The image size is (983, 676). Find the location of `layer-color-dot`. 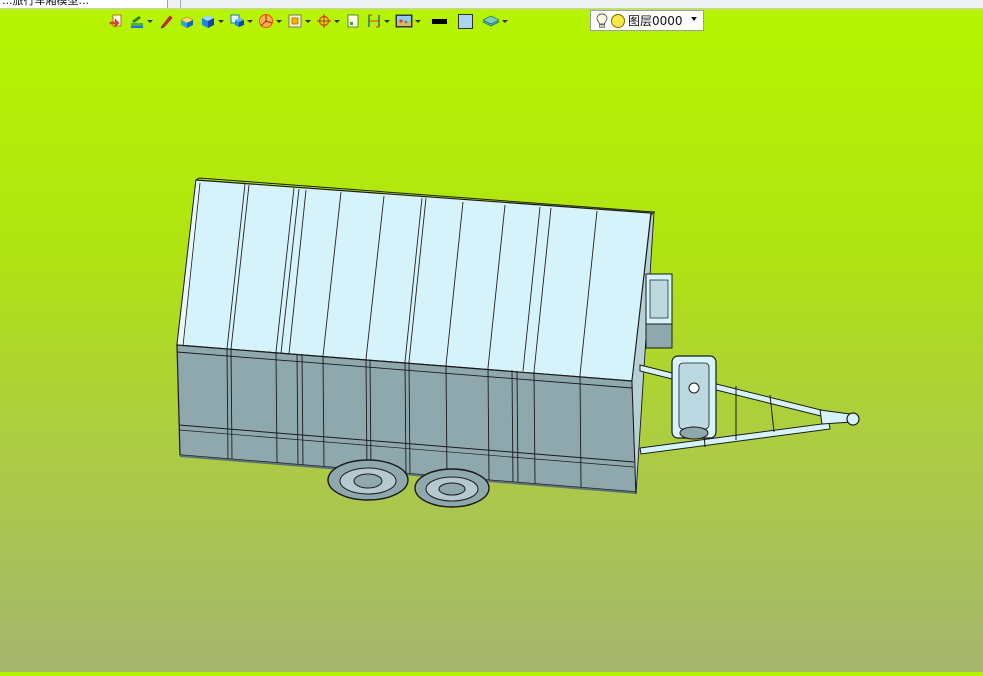

layer-color-dot is located at coordinates (618, 20).